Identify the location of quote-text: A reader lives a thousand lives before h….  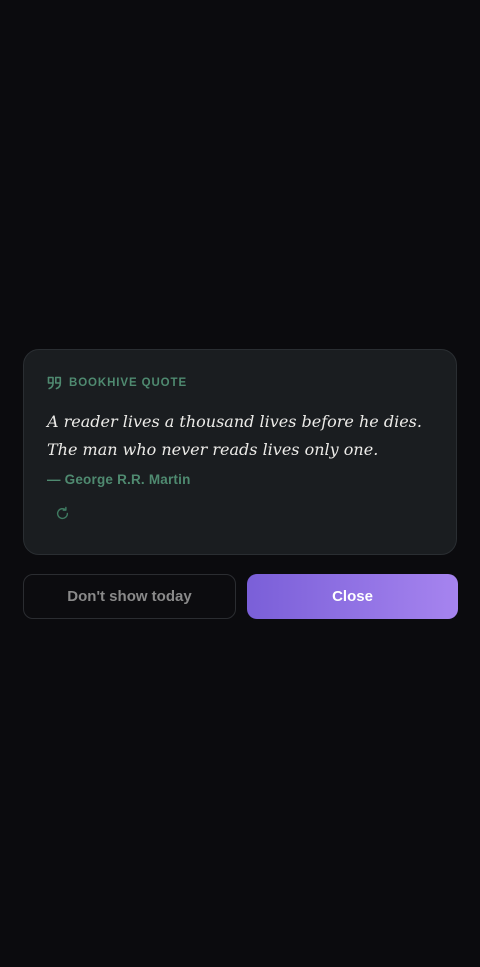
(234, 435).